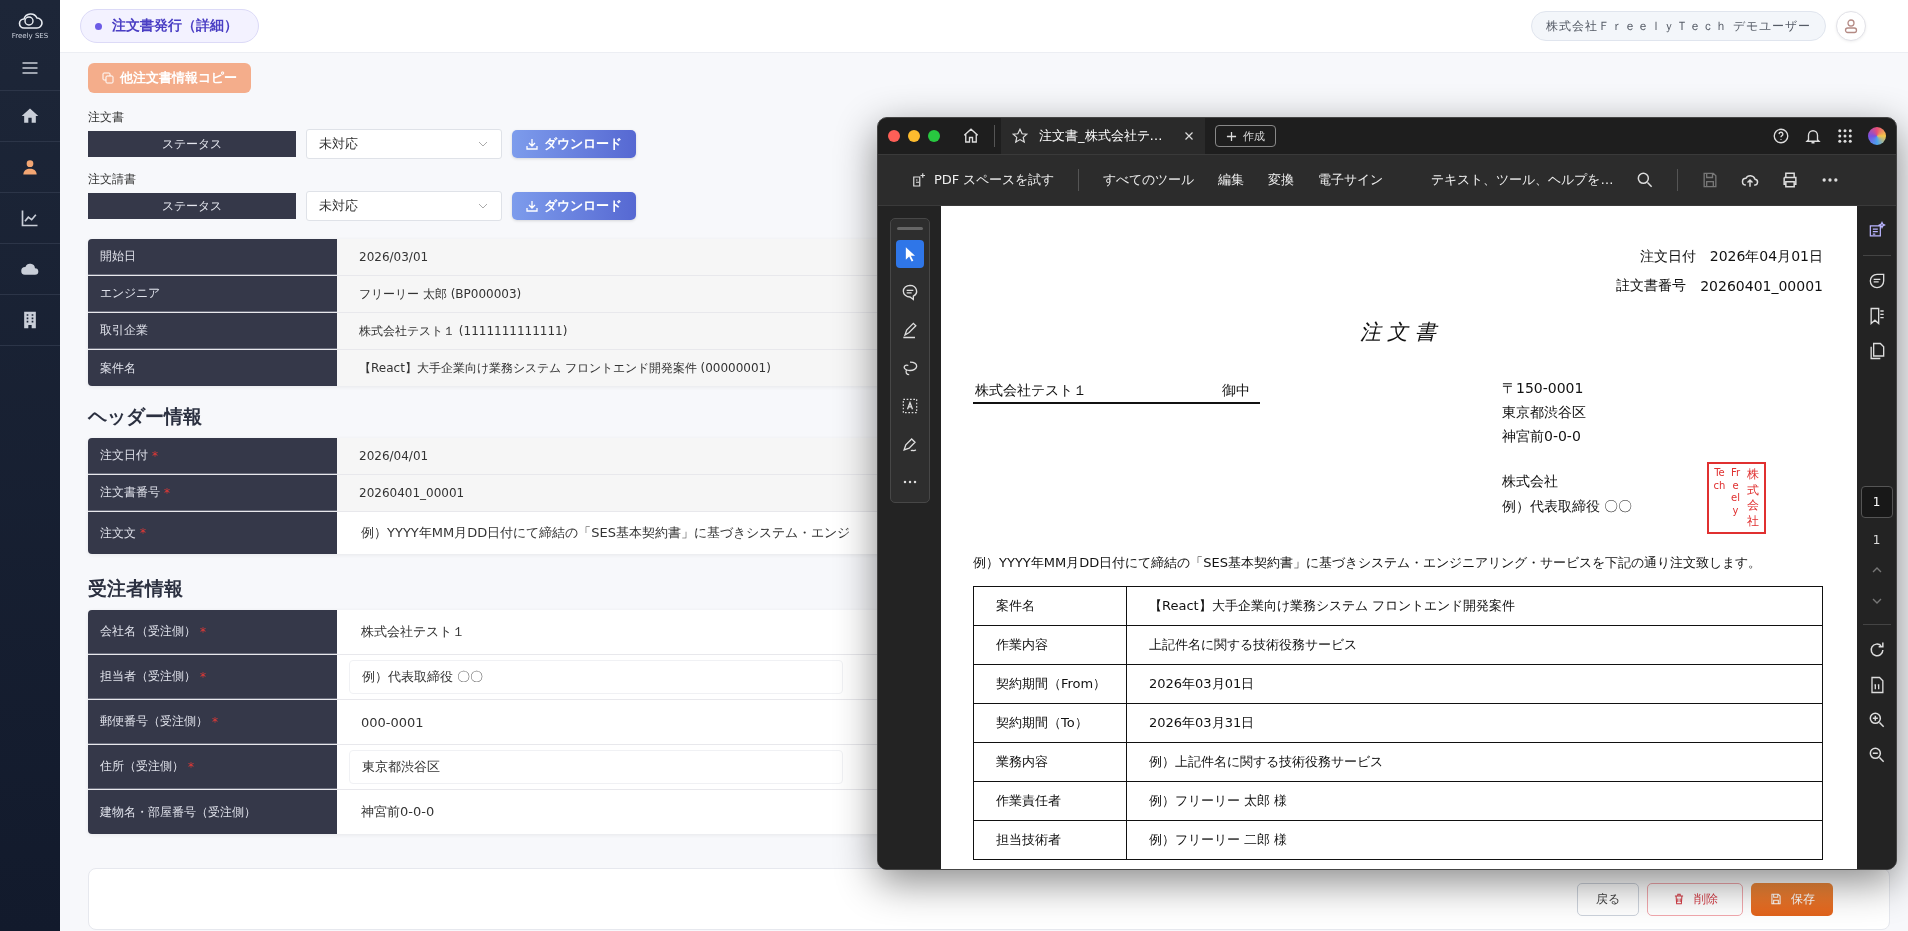  Describe the element at coordinates (108, 78) in the screenshot. I see `copy-icon` at that location.